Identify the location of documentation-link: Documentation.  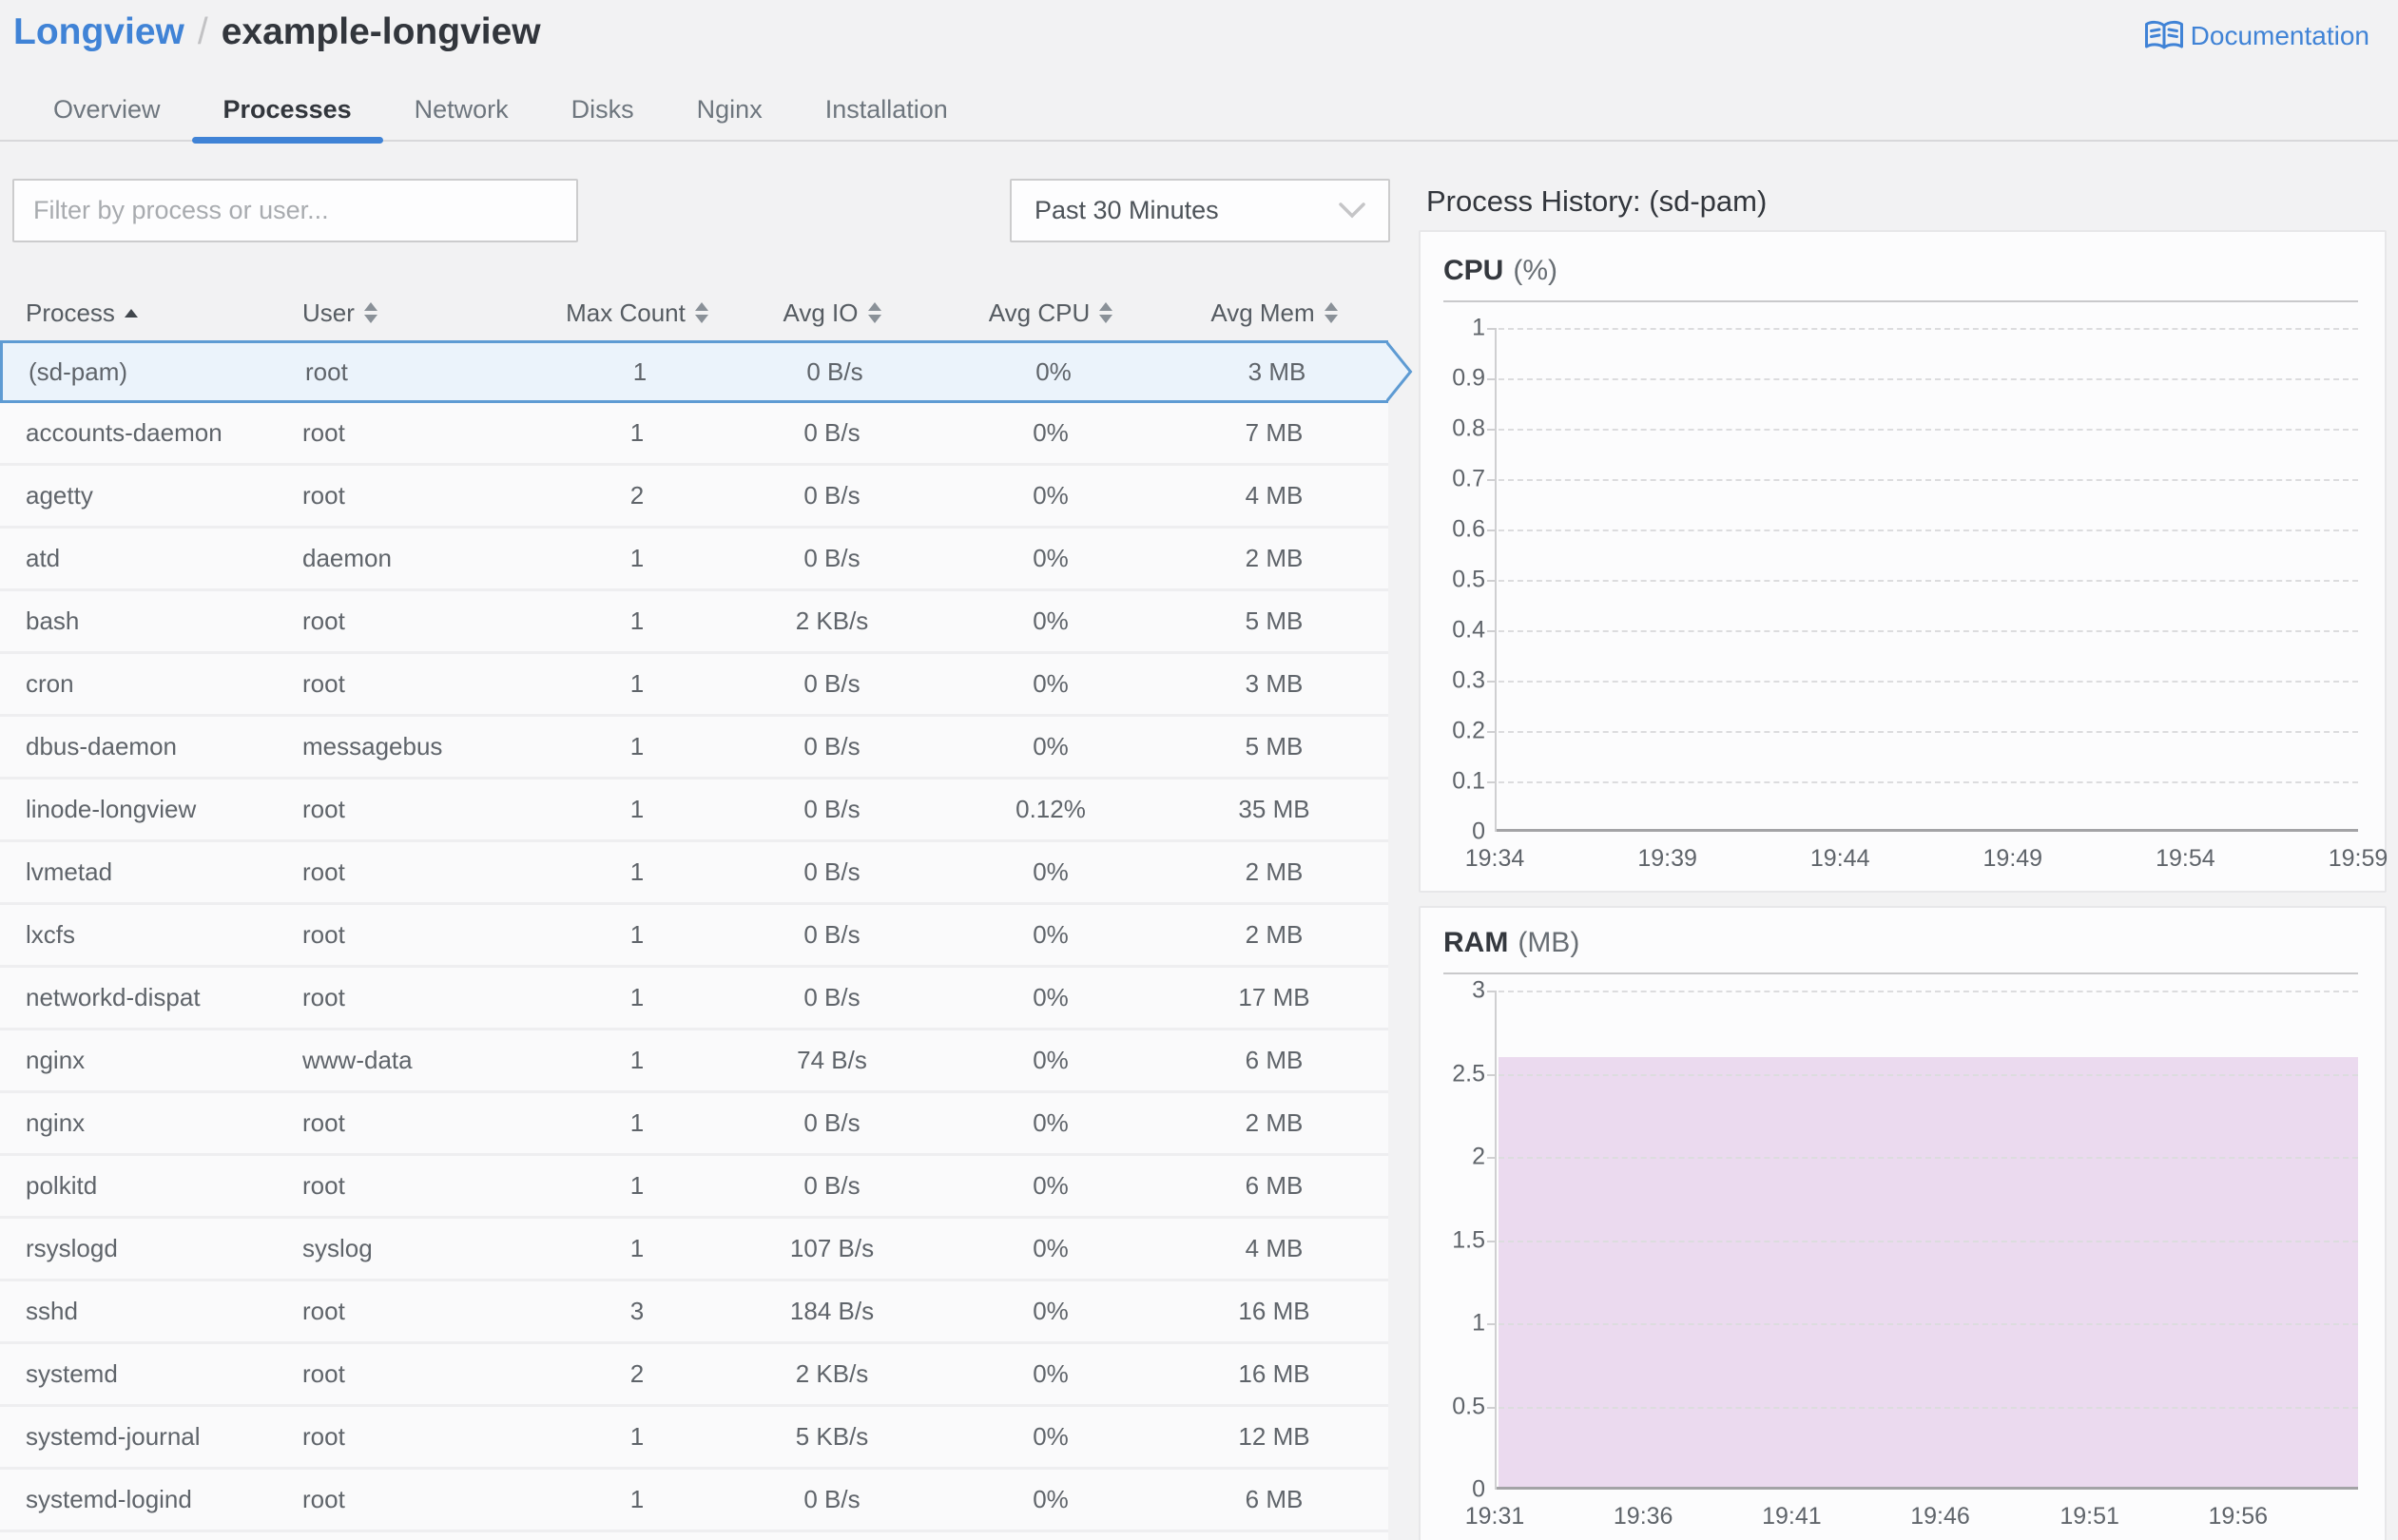
(2256, 36).